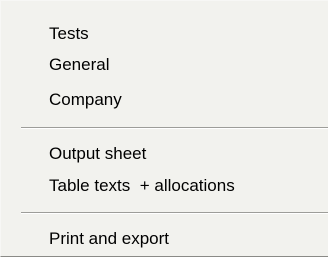  What do you see at coordinates (69, 34) in the screenshot?
I see `menu-item-tests: Tests` at bounding box center [69, 34].